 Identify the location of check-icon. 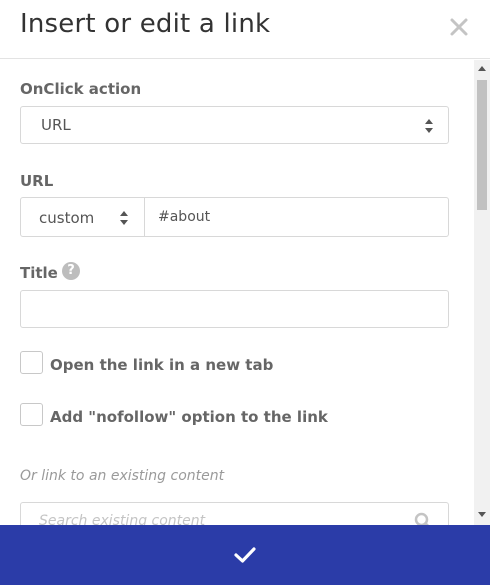
(245, 555).